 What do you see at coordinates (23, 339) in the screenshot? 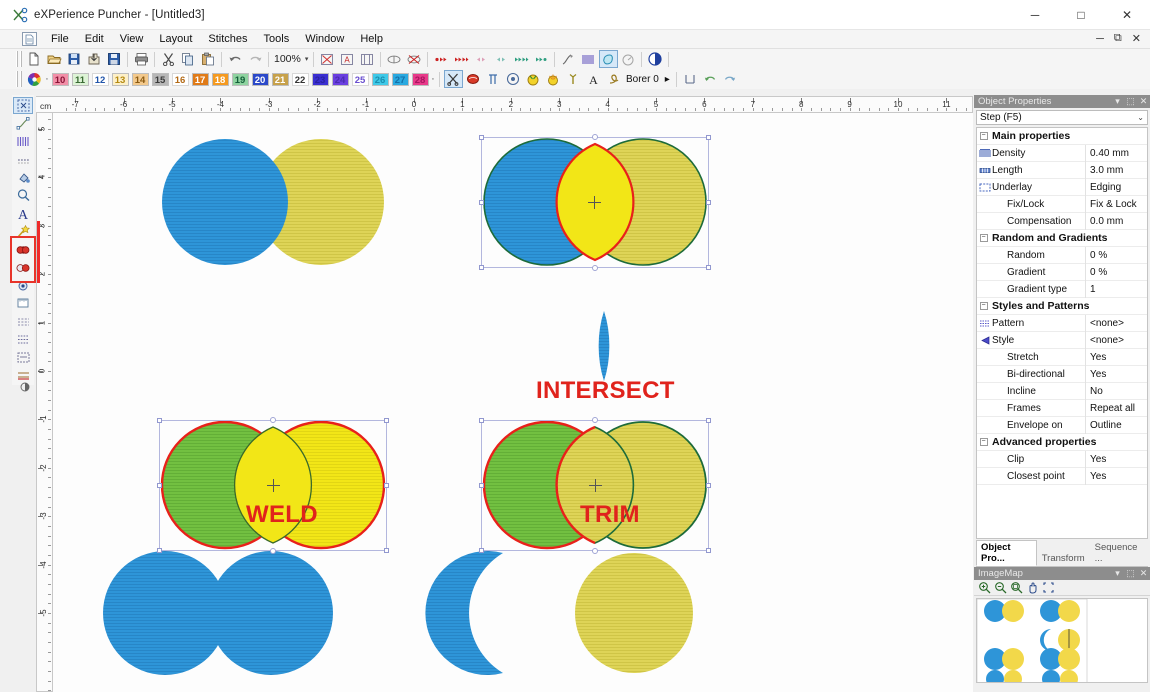
I see `motif-fill-tool` at bounding box center [23, 339].